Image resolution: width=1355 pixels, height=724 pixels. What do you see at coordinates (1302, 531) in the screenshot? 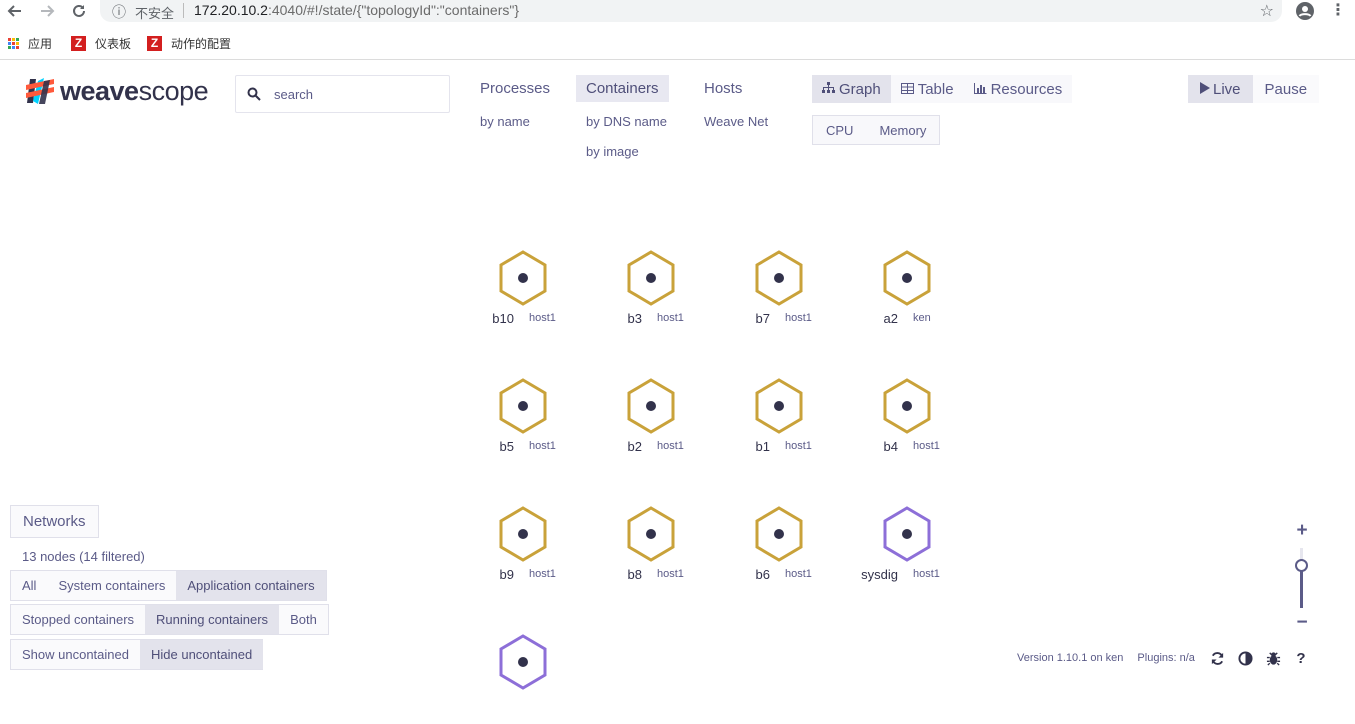
I see `zoom-in-button: +` at bounding box center [1302, 531].